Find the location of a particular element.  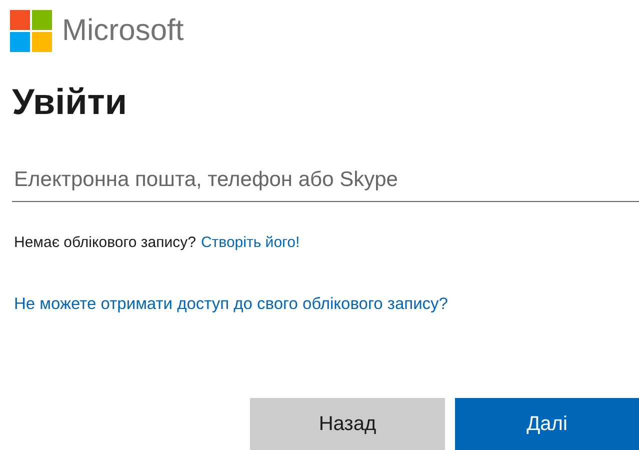

back-button: Назад is located at coordinates (347, 424).